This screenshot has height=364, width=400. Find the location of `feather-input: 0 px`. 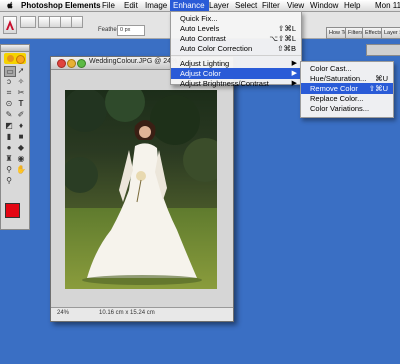

feather-input: 0 px is located at coordinates (131, 30).